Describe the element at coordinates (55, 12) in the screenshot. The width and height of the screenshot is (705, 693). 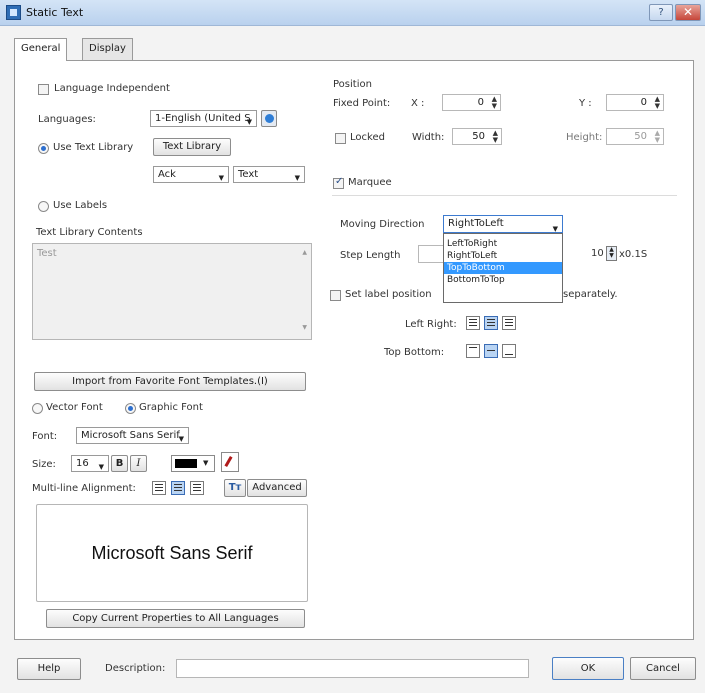
I see `window-title: Static Text` at that location.